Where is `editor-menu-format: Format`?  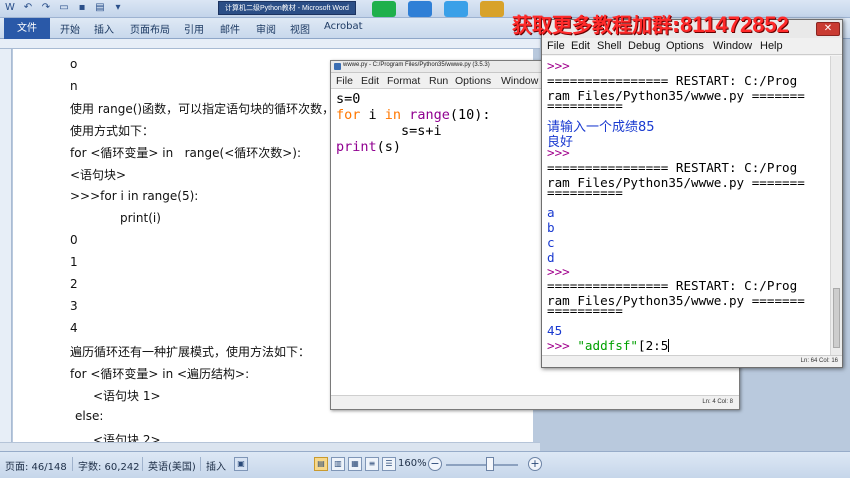
editor-menu-format: Format is located at coordinates (403, 81).